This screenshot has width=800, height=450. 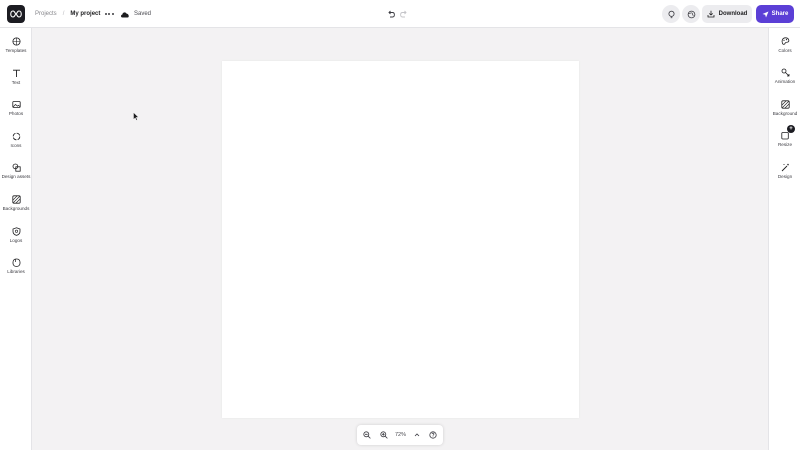 What do you see at coordinates (16, 262) in the screenshot?
I see `libraries-icon` at bounding box center [16, 262].